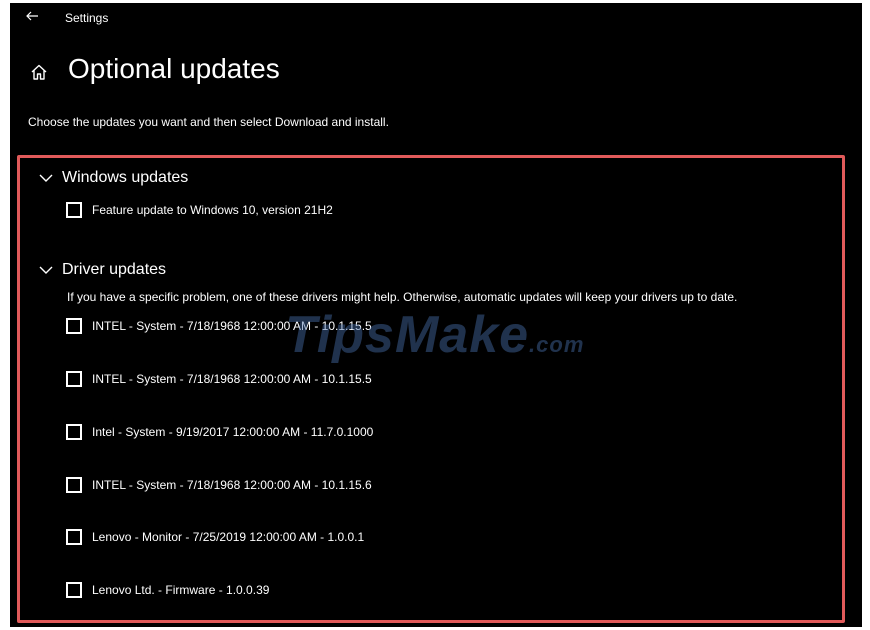  What do you see at coordinates (557, 344) in the screenshot?
I see `watermark-suffix: .com` at bounding box center [557, 344].